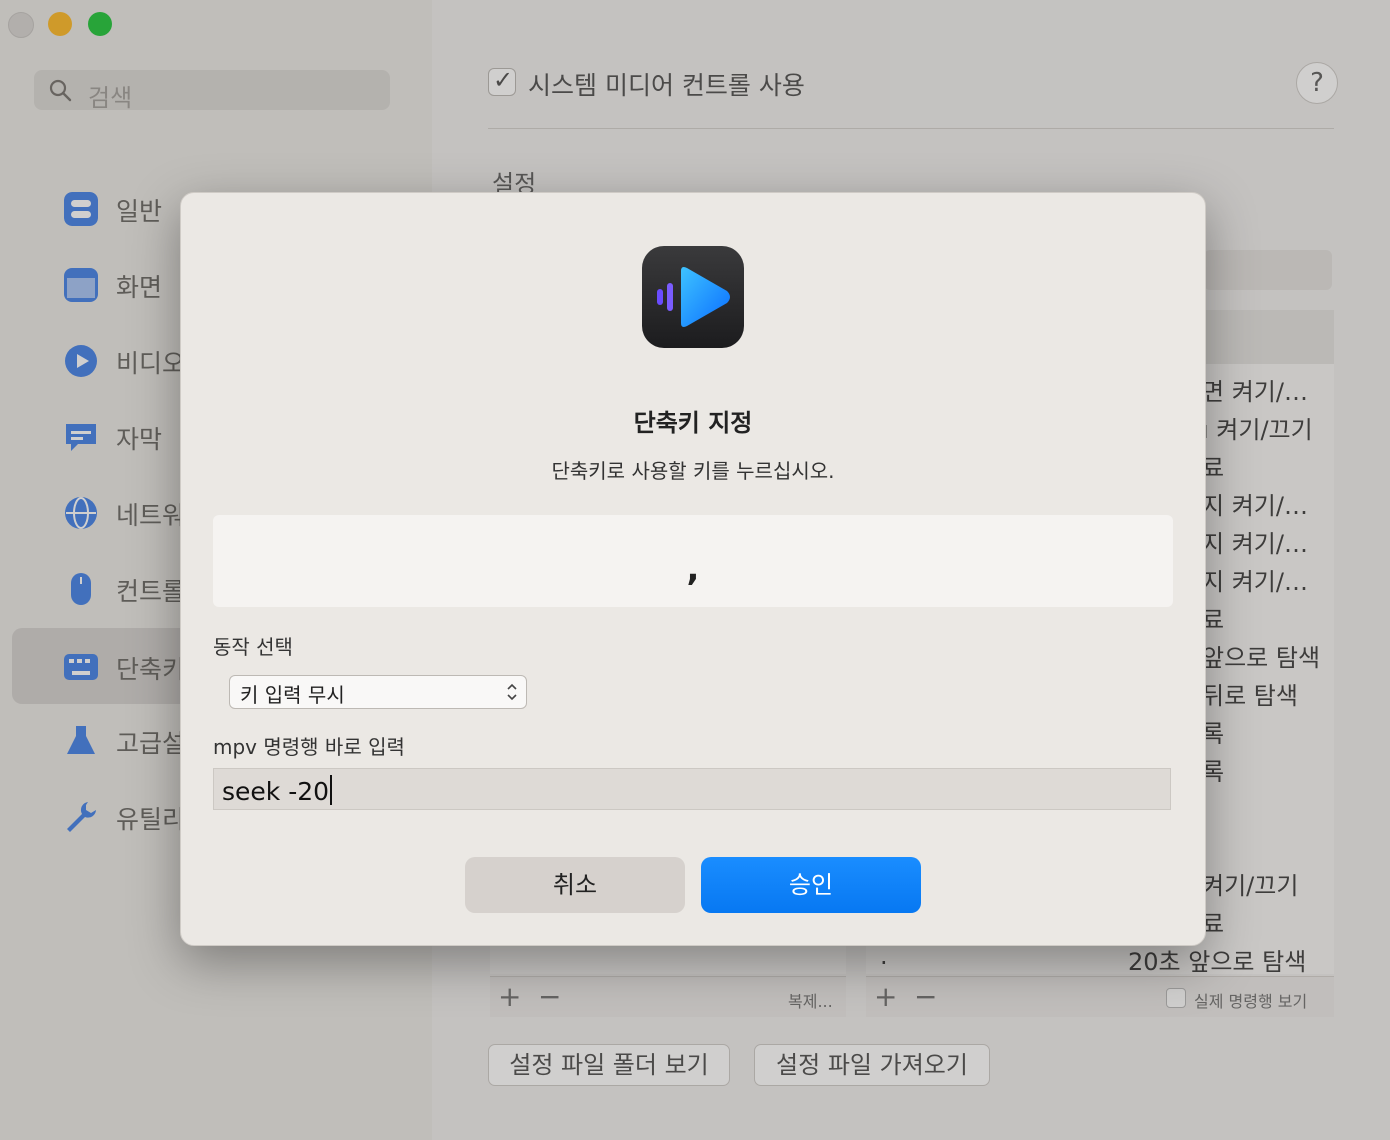 This screenshot has width=1390, height=1140. I want to click on text-caret, so click(331, 790).